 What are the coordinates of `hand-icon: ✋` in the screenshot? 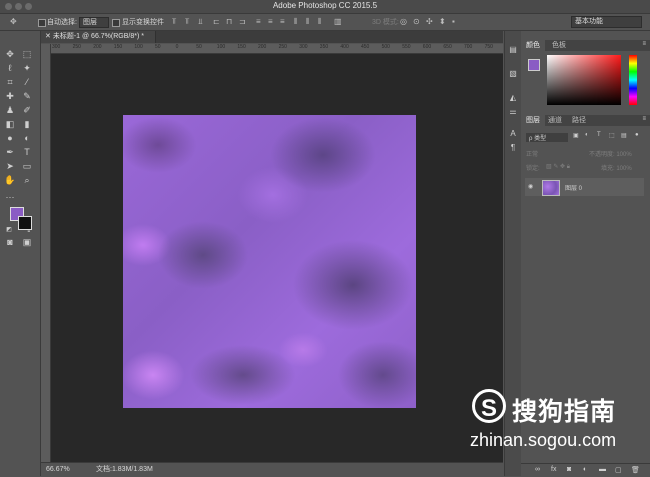 It's located at (10, 180).